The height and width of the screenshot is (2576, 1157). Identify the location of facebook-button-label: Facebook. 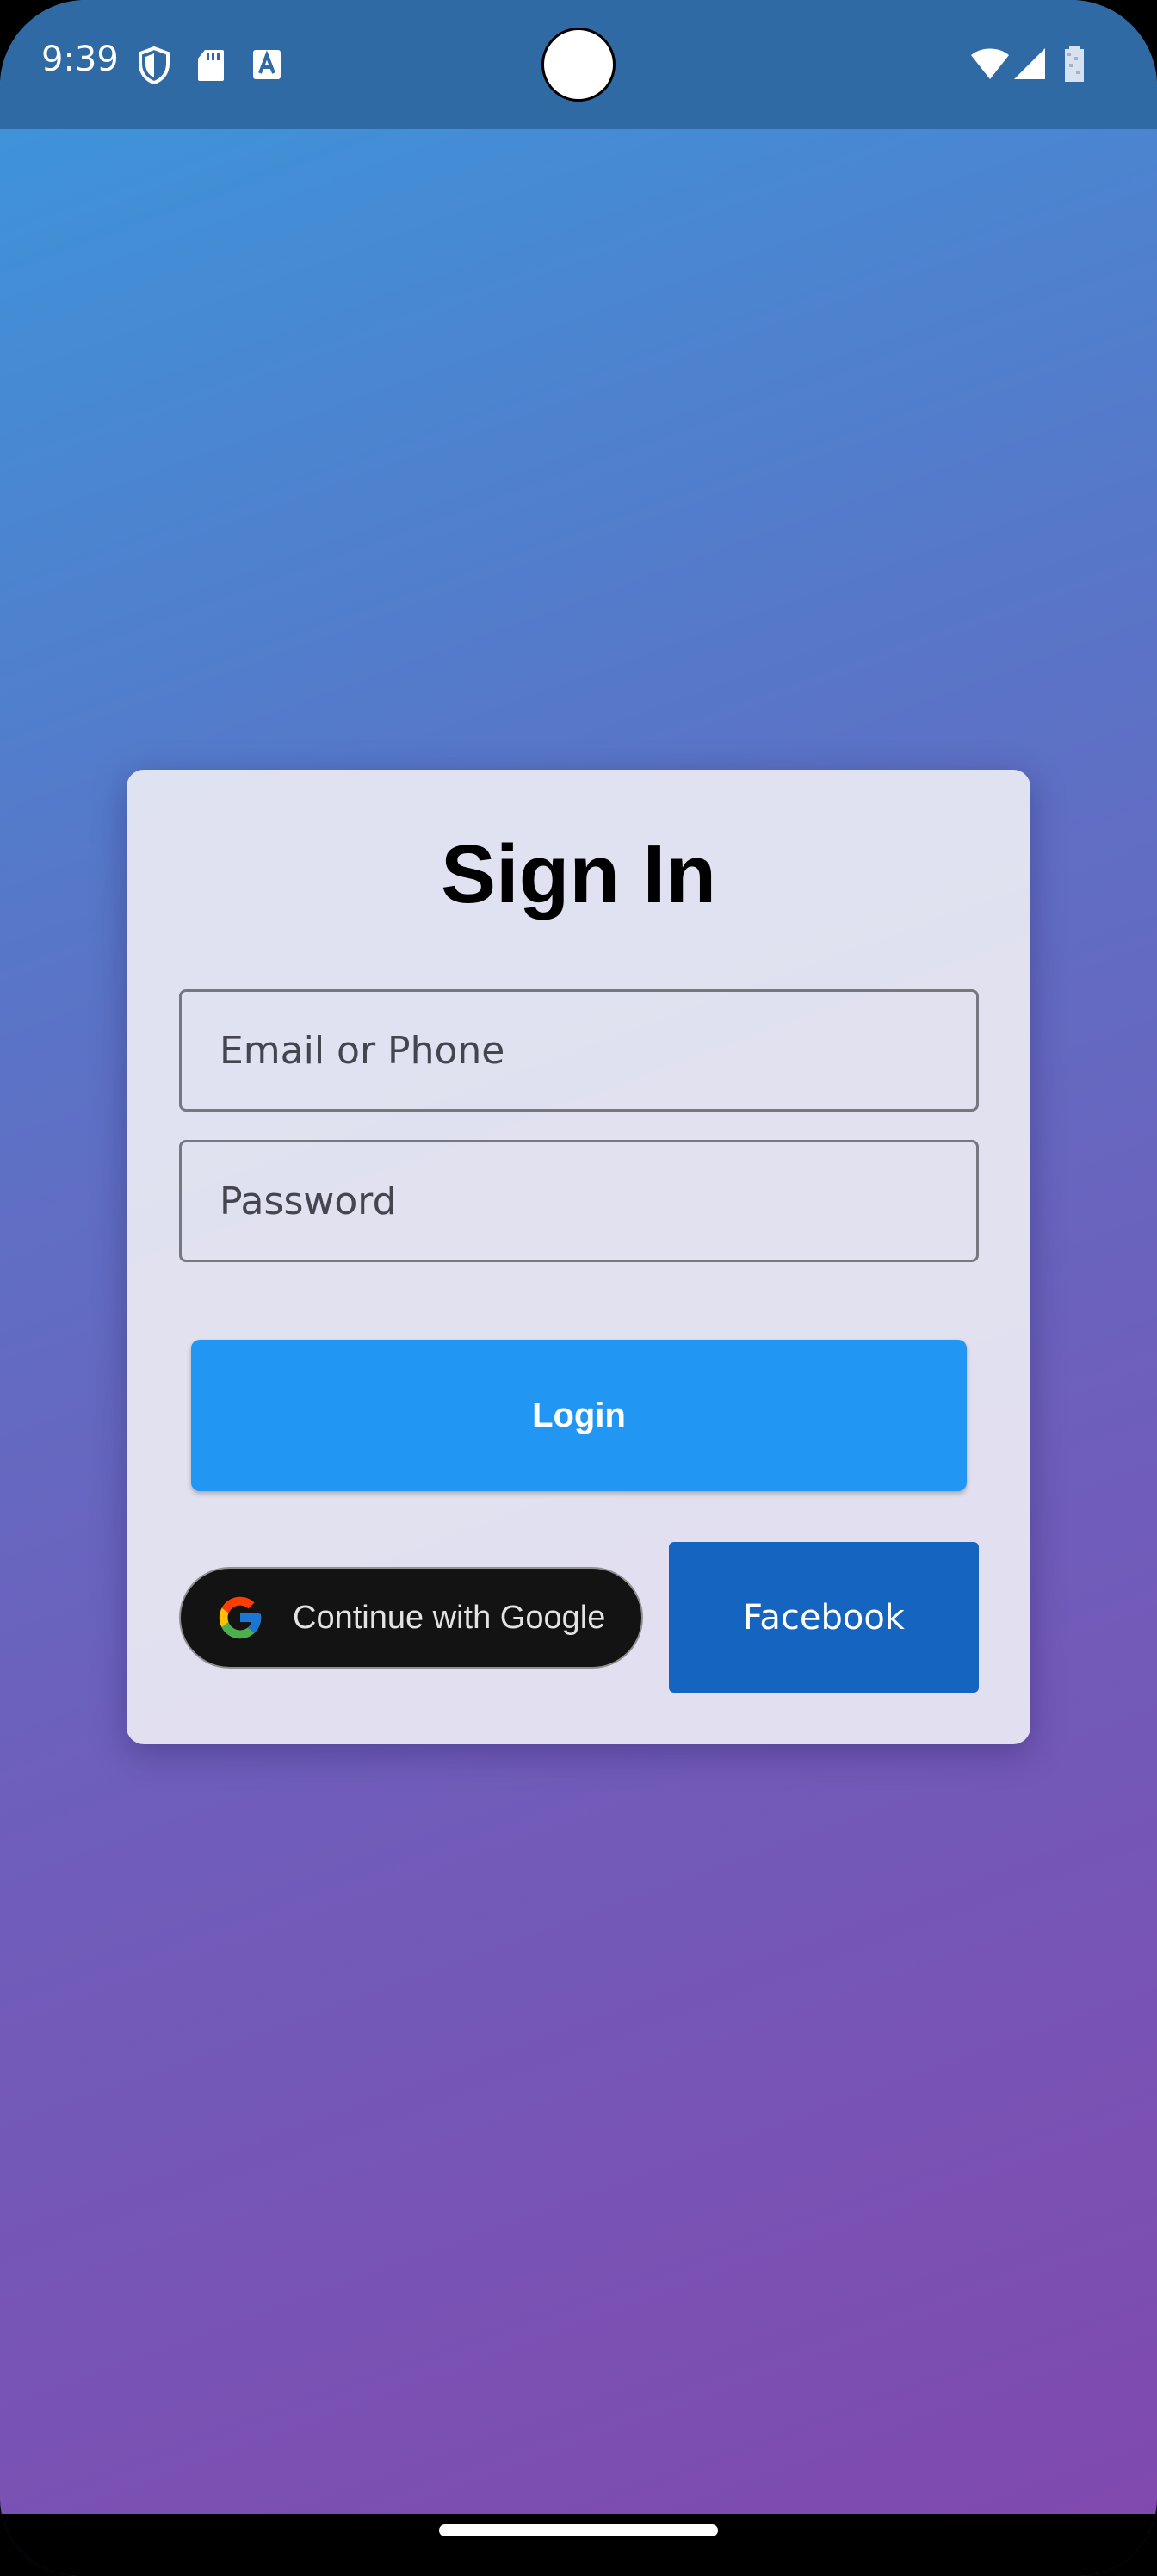
(824, 1618).